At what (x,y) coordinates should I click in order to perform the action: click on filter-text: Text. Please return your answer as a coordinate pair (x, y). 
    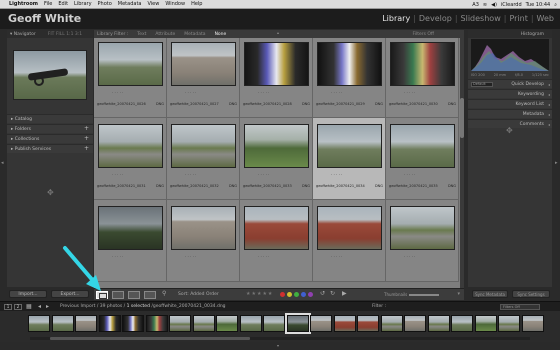
    Looking at the image, I should click on (141, 34).